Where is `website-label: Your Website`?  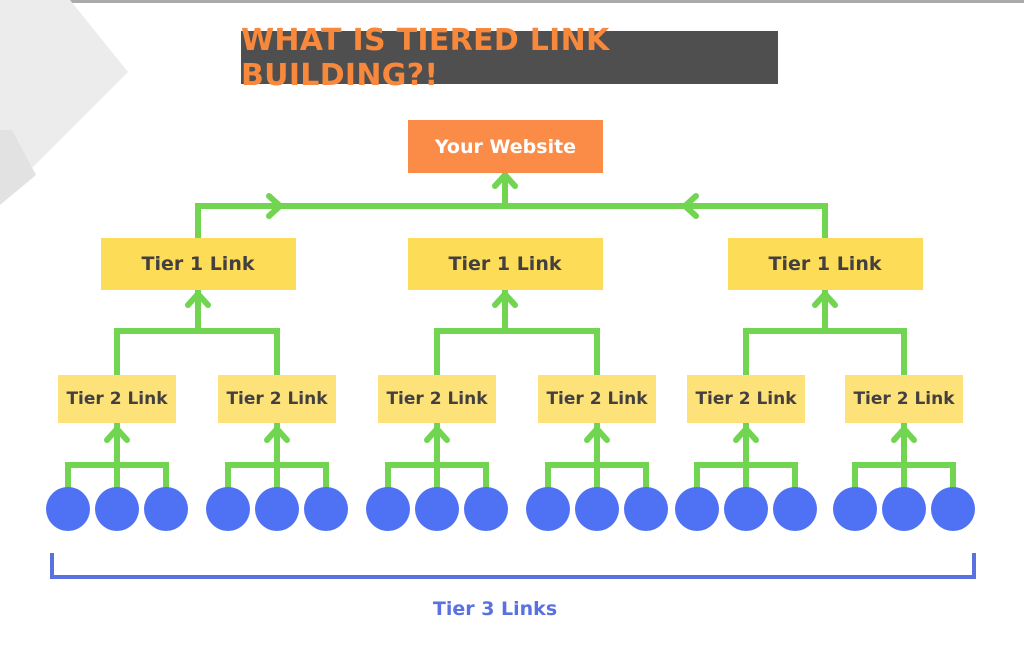 website-label: Your Website is located at coordinates (505, 146).